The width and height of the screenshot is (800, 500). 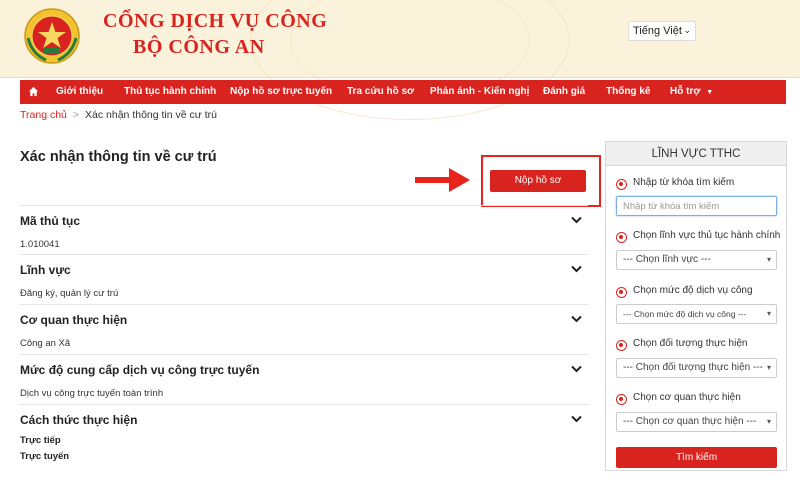 What do you see at coordinates (50, 221) in the screenshot?
I see `section-title: Mã thủ tục` at bounding box center [50, 221].